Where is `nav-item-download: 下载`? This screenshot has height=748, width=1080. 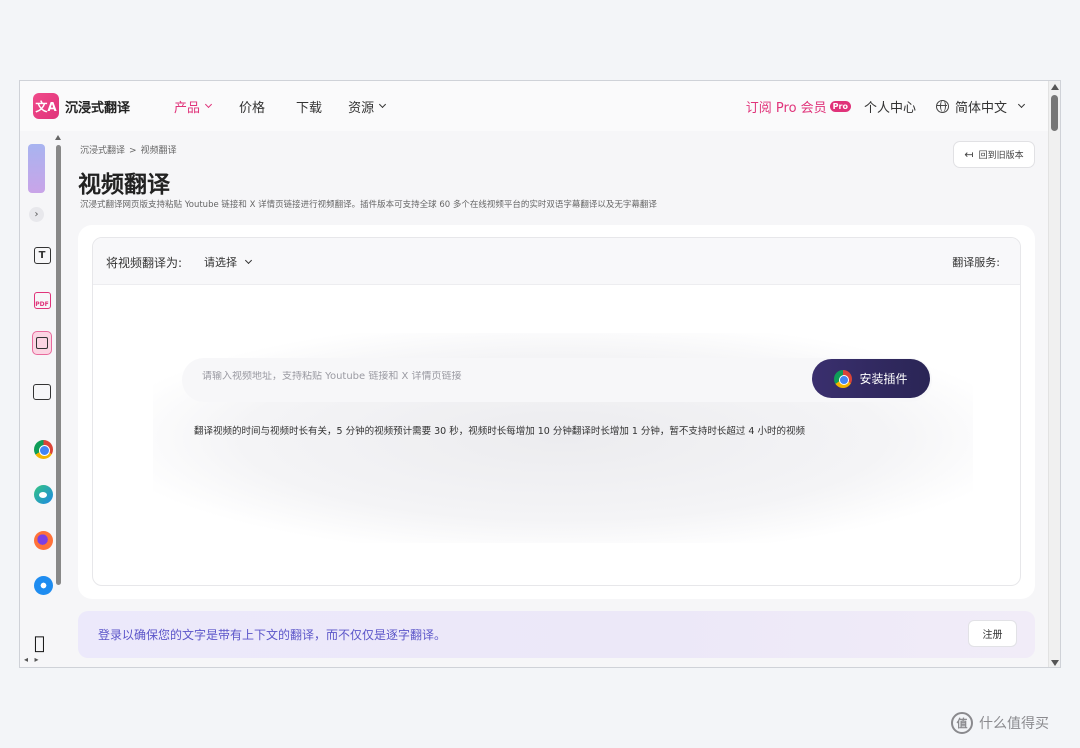 nav-item-download: 下载 is located at coordinates (309, 106).